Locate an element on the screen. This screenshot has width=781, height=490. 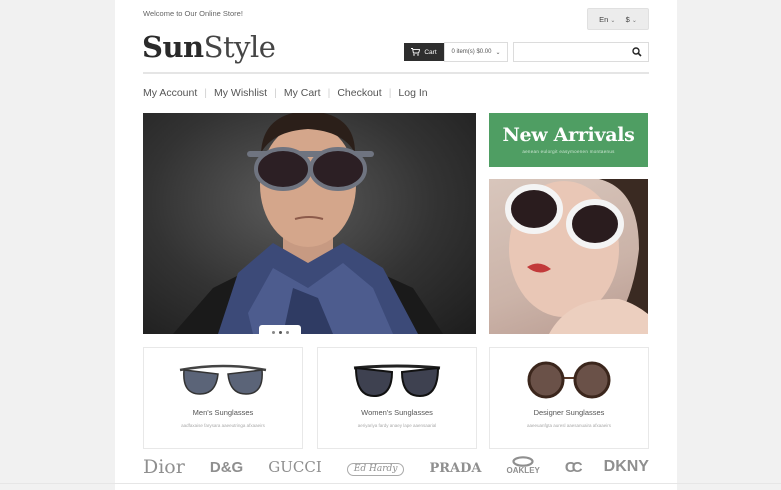
language-currency-switcher: En ⌄ $ ⌄ is located at coordinates (618, 19).